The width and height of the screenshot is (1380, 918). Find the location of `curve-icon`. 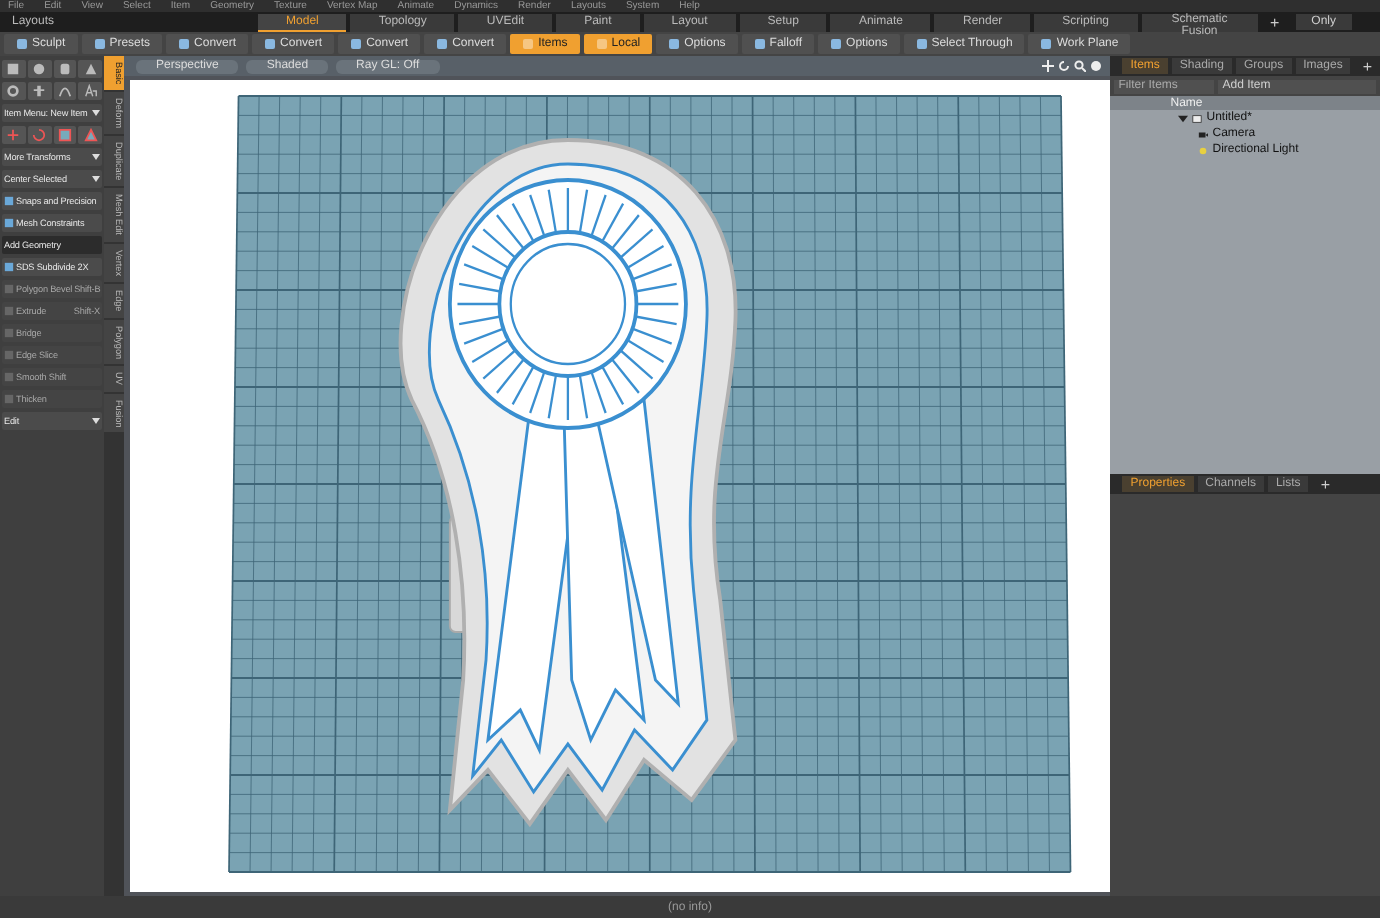

curve-icon is located at coordinates (64, 91).